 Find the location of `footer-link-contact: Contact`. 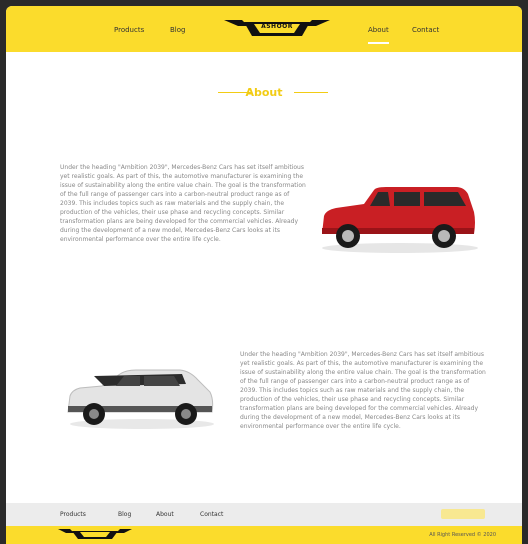

footer-link-contact: Contact is located at coordinates (211, 514).